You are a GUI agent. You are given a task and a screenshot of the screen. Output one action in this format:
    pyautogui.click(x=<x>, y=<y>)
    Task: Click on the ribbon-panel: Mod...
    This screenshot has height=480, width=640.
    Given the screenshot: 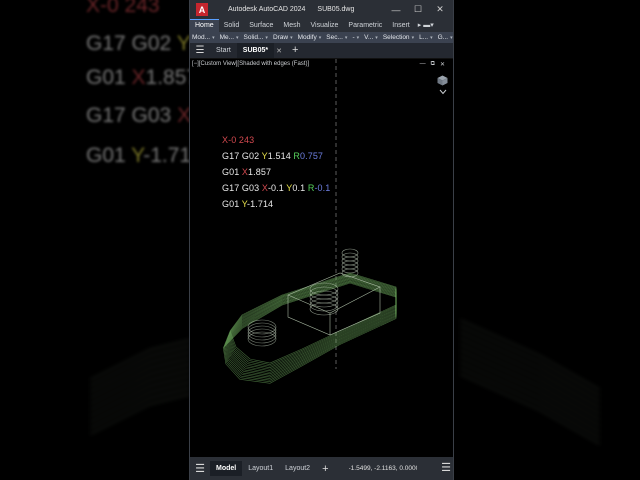 What is the action you would take?
    pyautogui.click(x=201, y=37)
    